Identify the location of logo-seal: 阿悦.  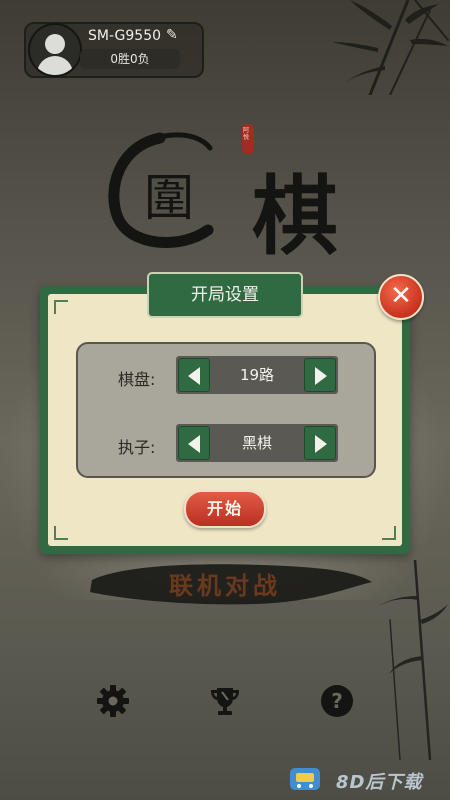
(246, 134).